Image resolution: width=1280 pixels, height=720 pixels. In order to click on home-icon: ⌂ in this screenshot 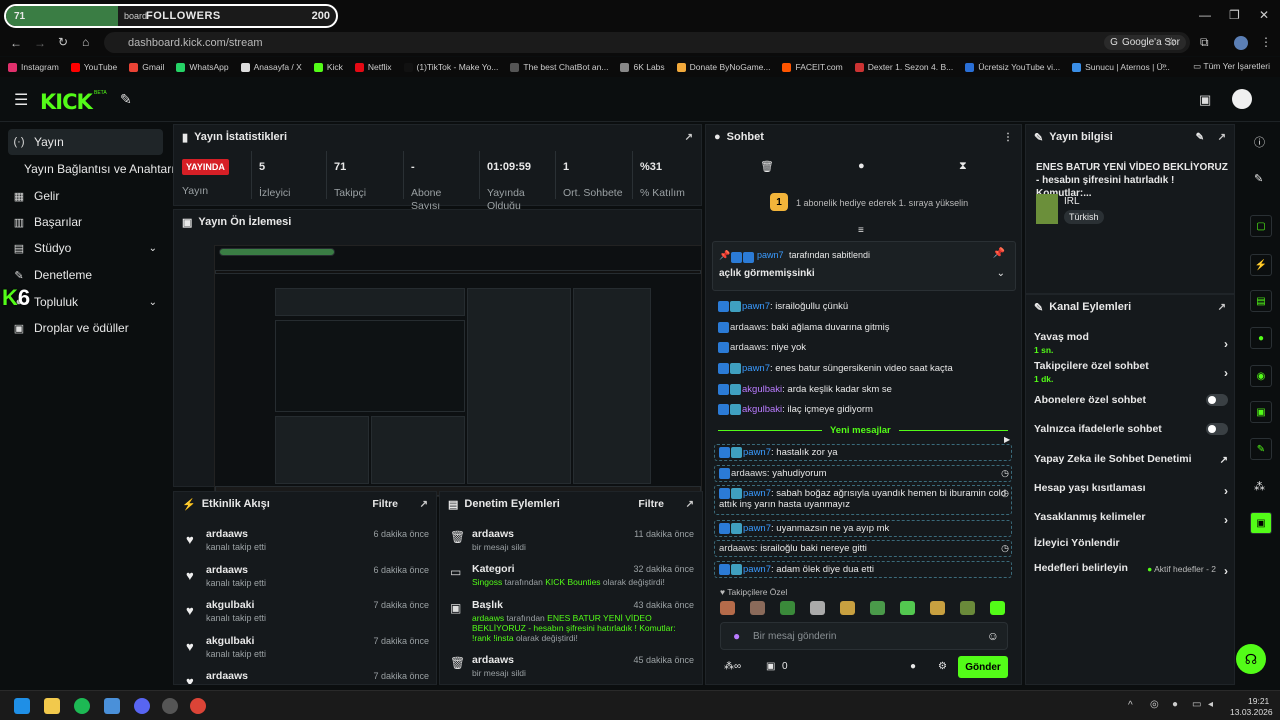, I will do `click(85, 42)`.